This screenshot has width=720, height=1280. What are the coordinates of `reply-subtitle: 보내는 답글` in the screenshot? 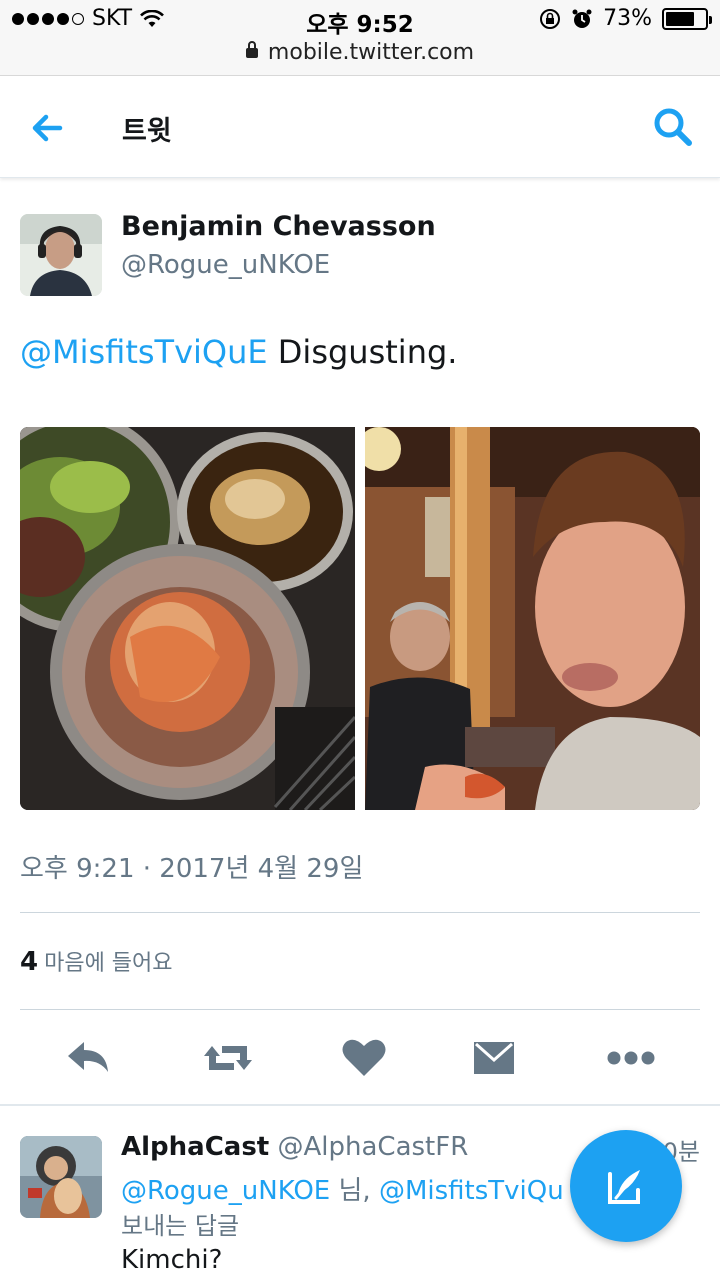 It's located at (180, 1226).